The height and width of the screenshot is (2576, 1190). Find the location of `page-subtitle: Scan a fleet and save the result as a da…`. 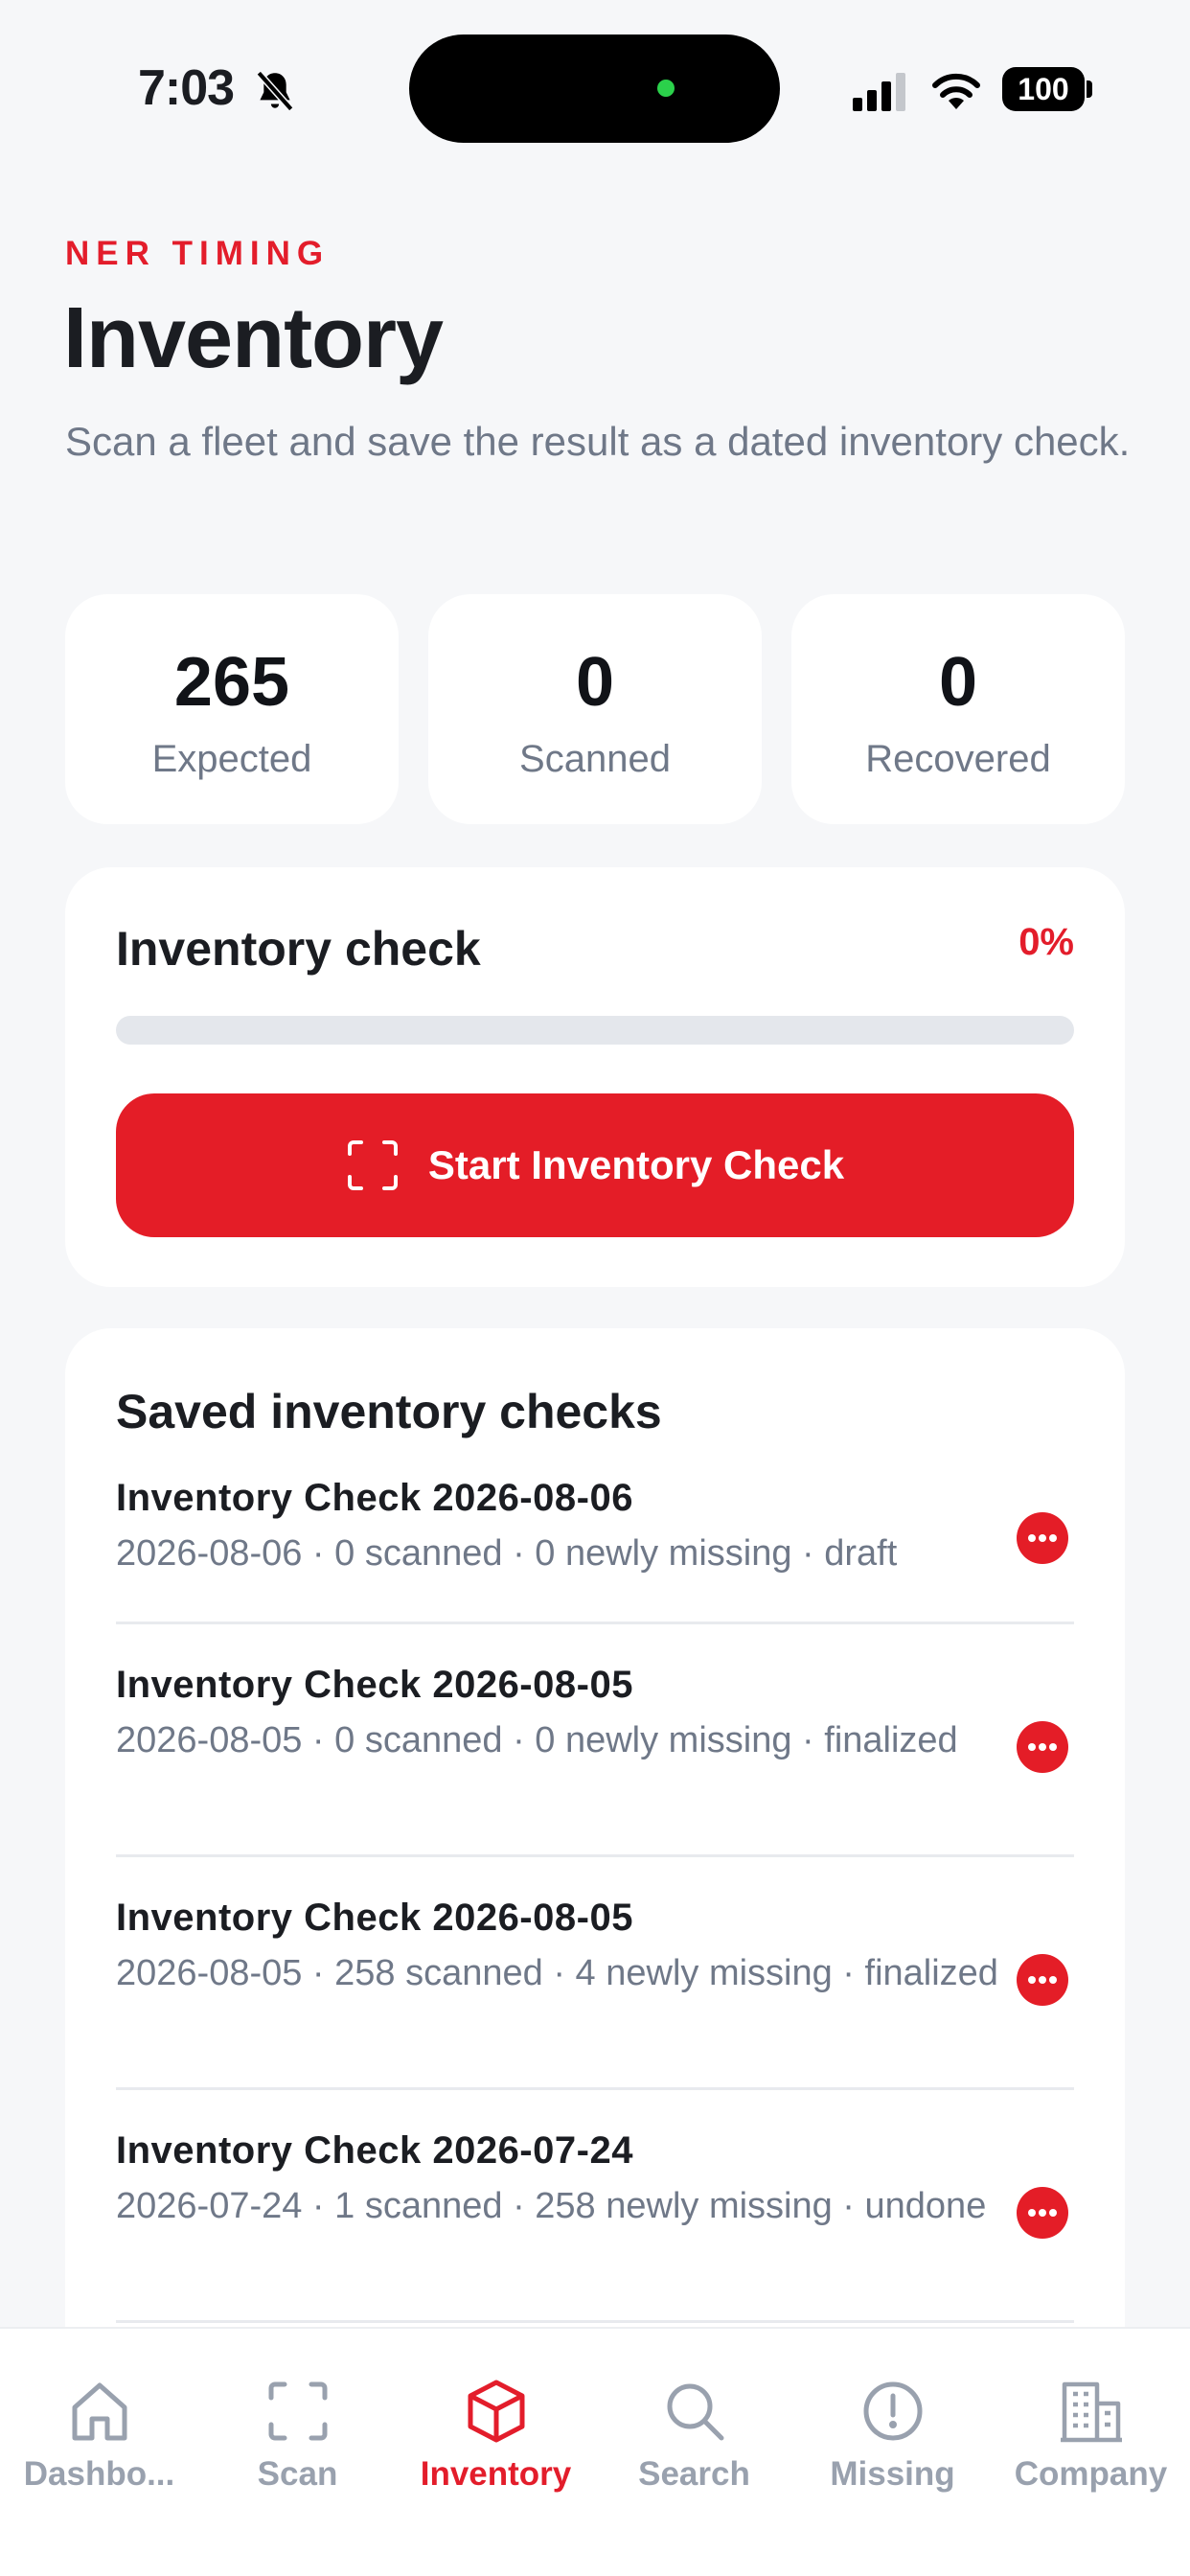

page-subtitle: Scan a fleet and save the result as a da… is located at coordinates (598, 441).